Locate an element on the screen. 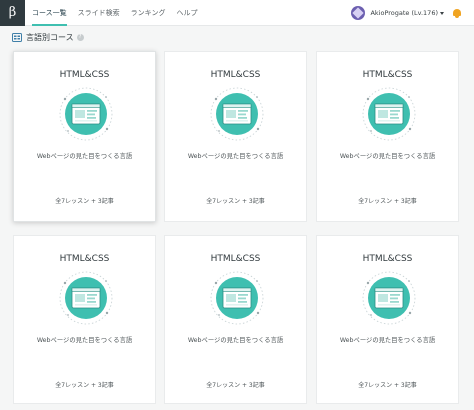  course-card-5: HTML&CSS Webページの見た目をつくる言語 全7レッスン + 3記事 is located at coordinates (235, 319).